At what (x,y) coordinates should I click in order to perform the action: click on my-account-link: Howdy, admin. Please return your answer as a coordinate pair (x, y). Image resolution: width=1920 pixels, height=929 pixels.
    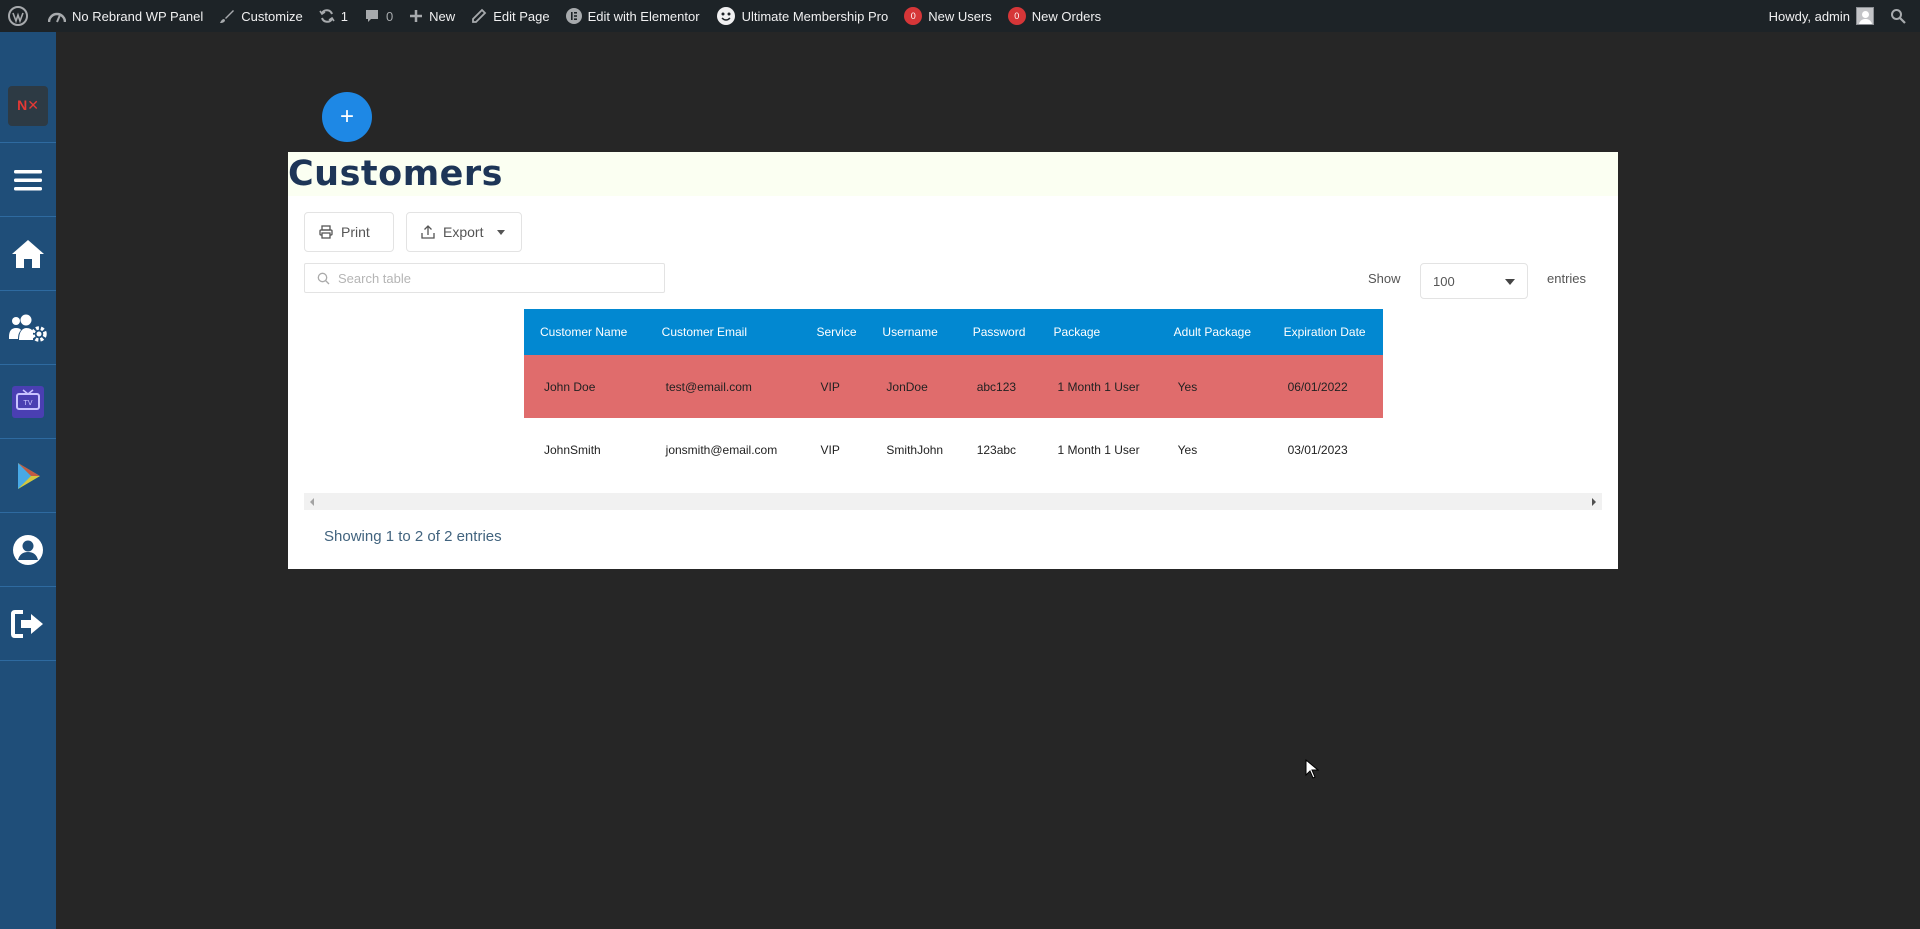
    Looking at the image, I should click on (1821, 16).